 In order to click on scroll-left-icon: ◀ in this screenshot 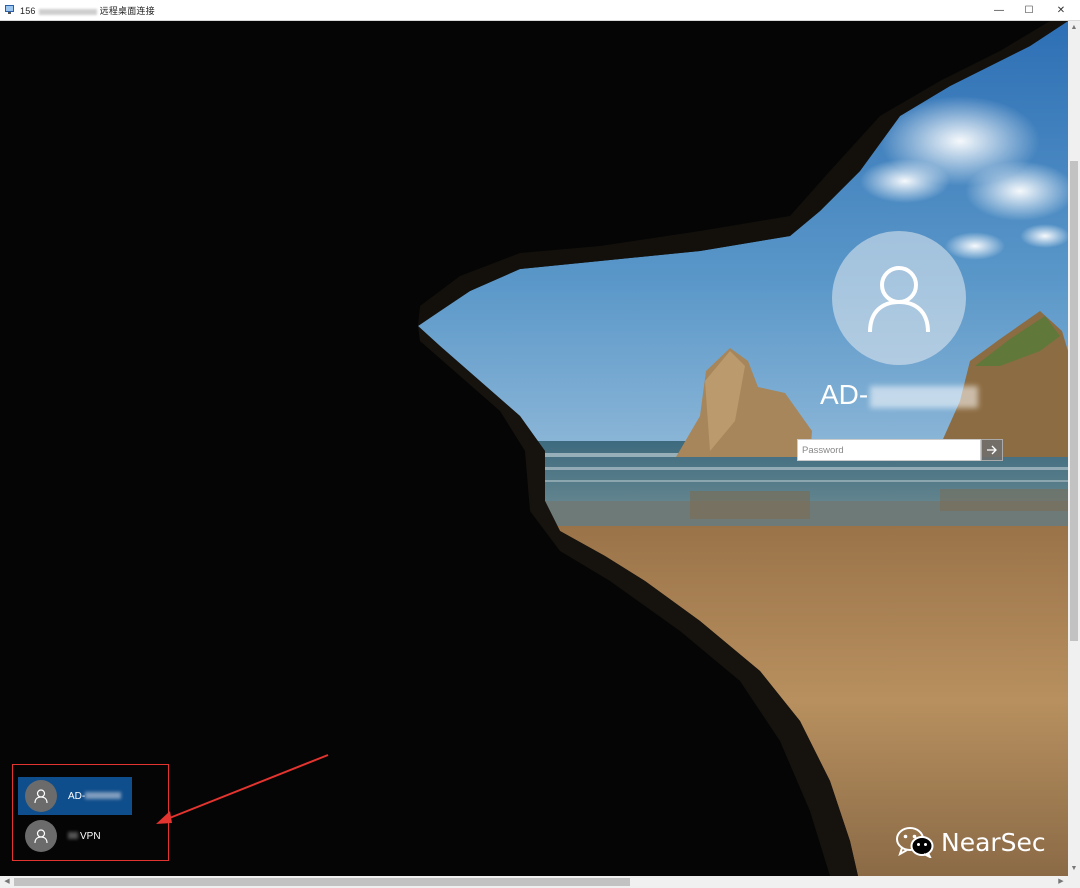, I will do `click(7, 882)`.